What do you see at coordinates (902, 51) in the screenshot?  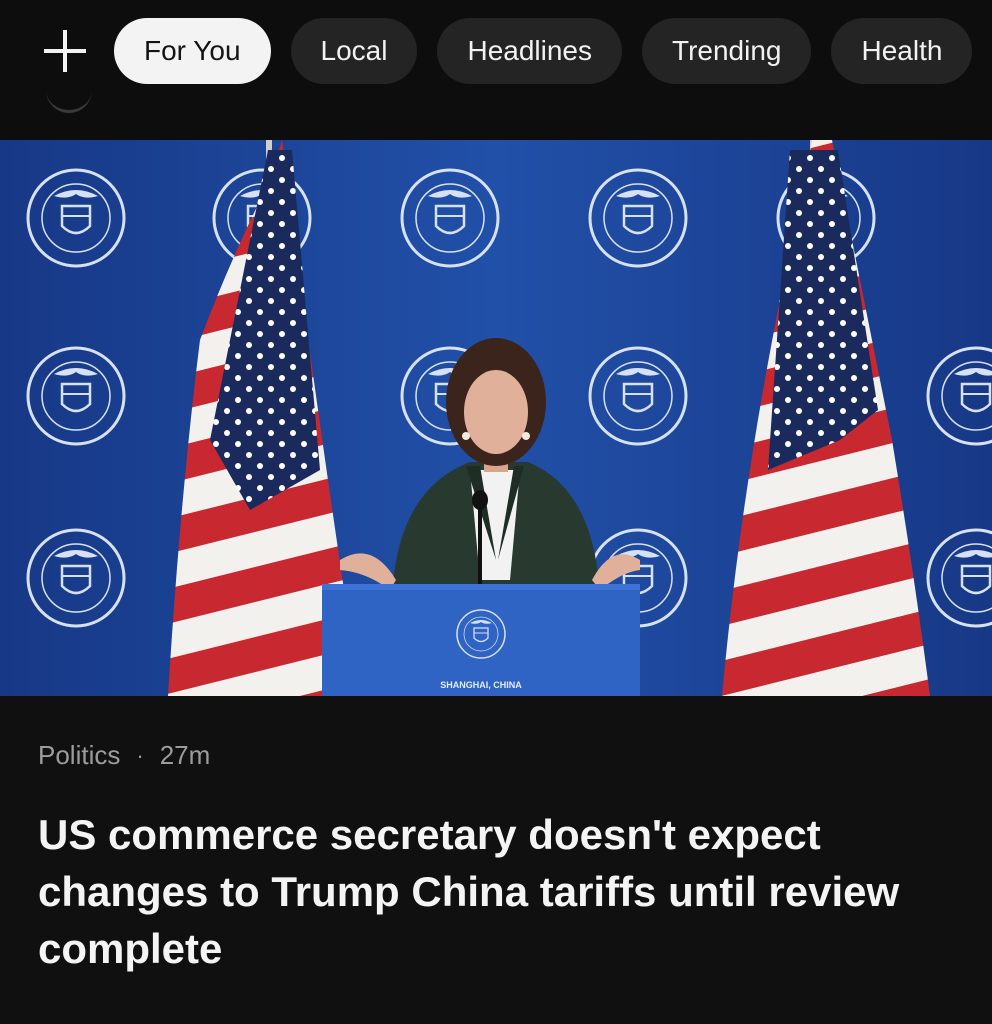 I see `tab-health: Health` at bounding box center [902, 51].